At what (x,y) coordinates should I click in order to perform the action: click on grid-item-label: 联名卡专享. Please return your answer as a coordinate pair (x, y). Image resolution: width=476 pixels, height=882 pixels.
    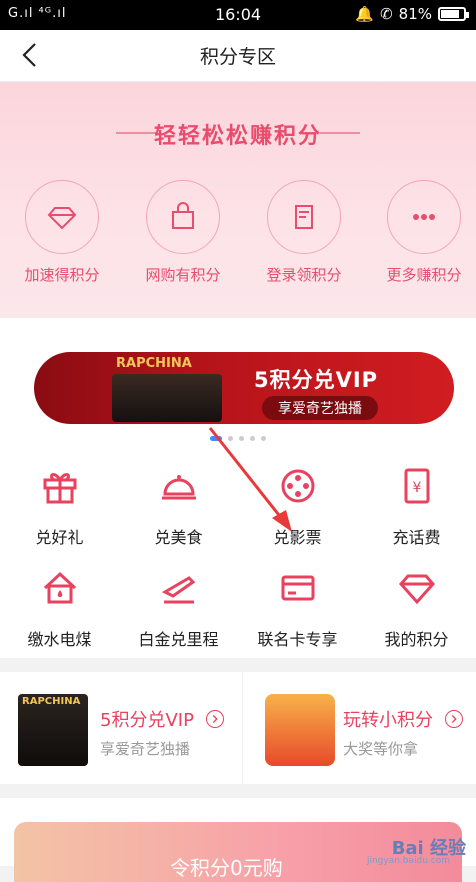
    Looking at the image, I should click on (297, 639).